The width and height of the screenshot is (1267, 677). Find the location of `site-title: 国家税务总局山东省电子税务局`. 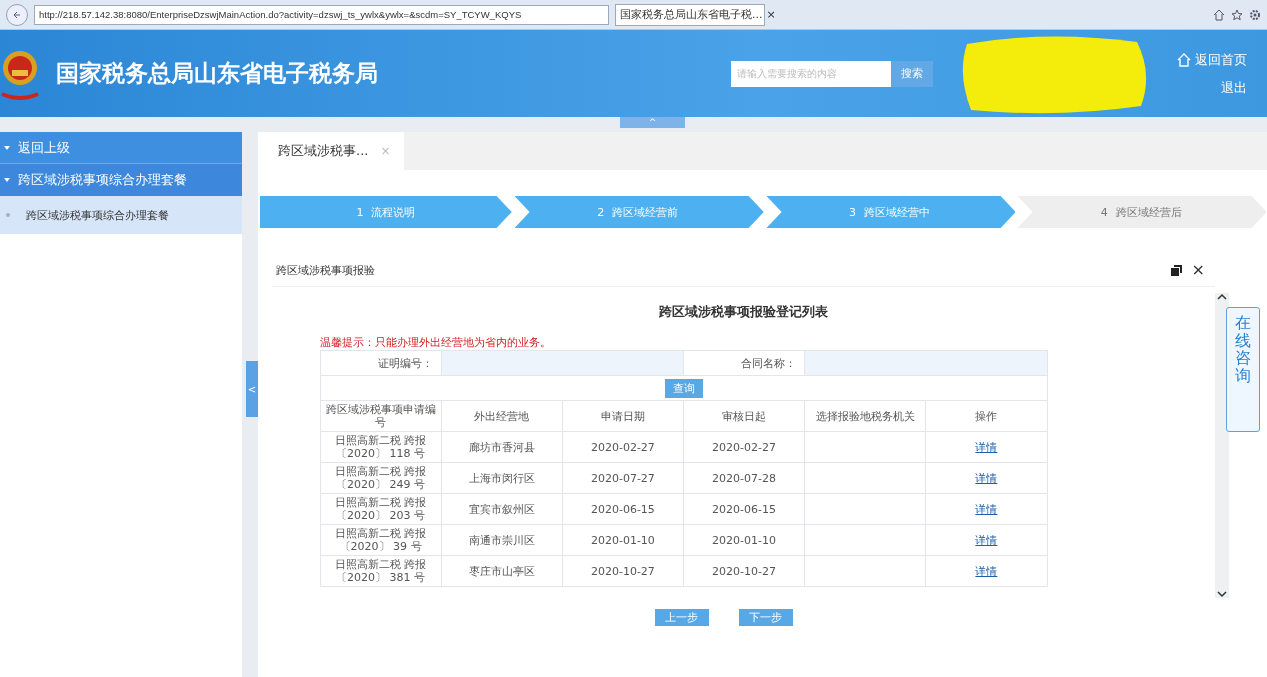

site-title: 国家税务总局山东省电子税务局 is located at coordinates (217, 73).